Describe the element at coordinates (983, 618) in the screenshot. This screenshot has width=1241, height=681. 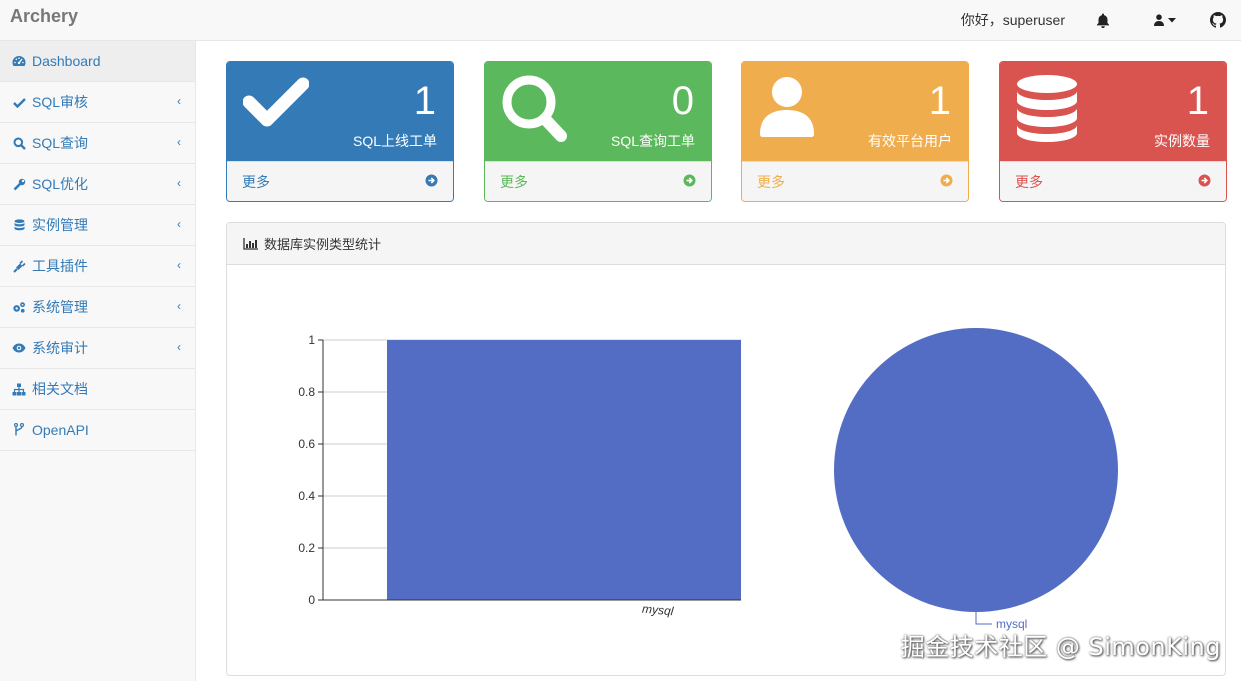
I see `pie-leader-line` at that location.